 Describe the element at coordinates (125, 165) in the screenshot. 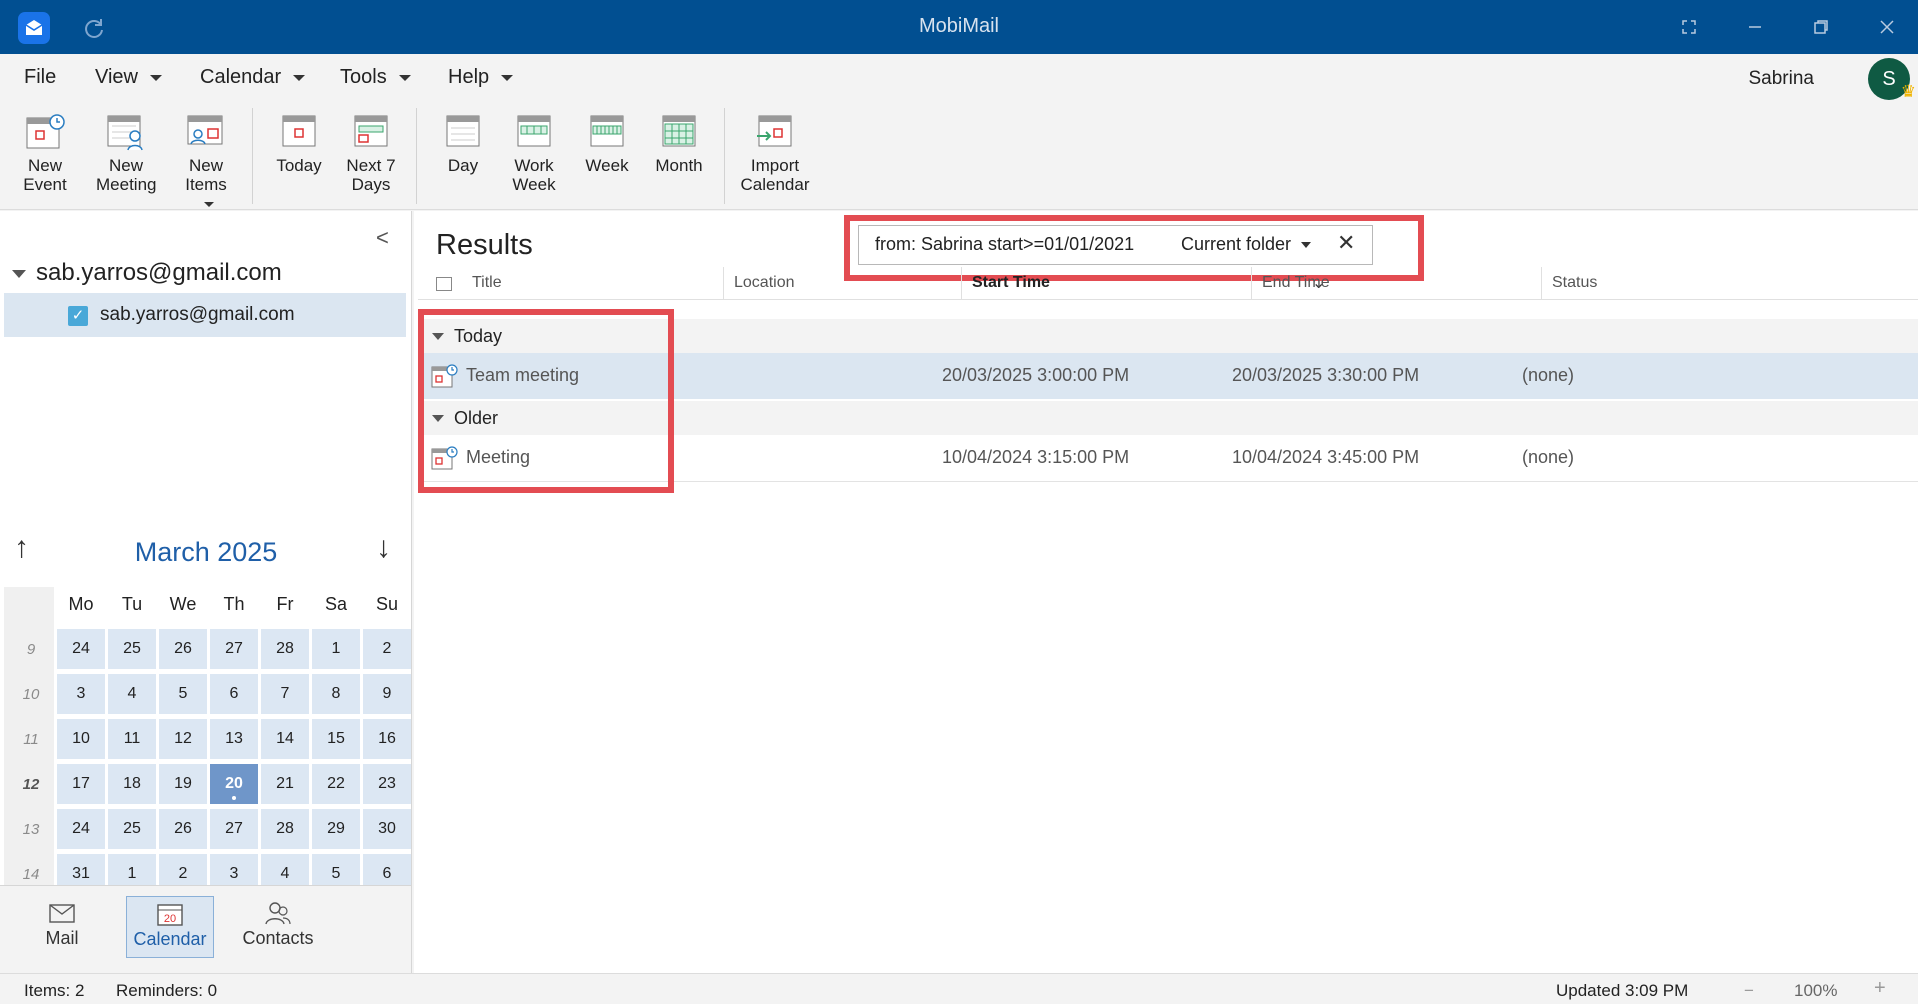

I see `new-meeting-label-1: New` at that location.